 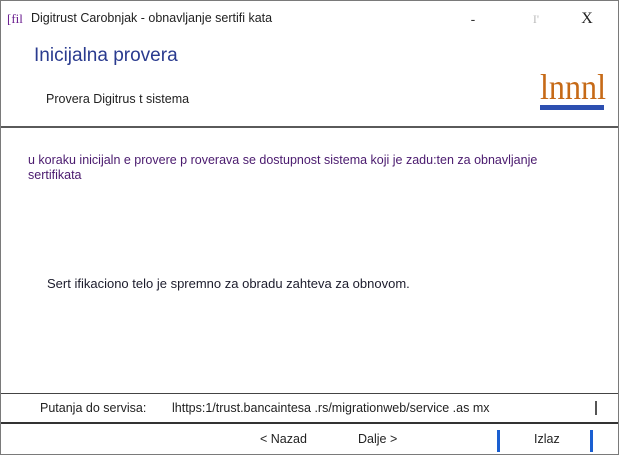 I want to click on exit-button: Izlaz, so click(x=547, y=439).